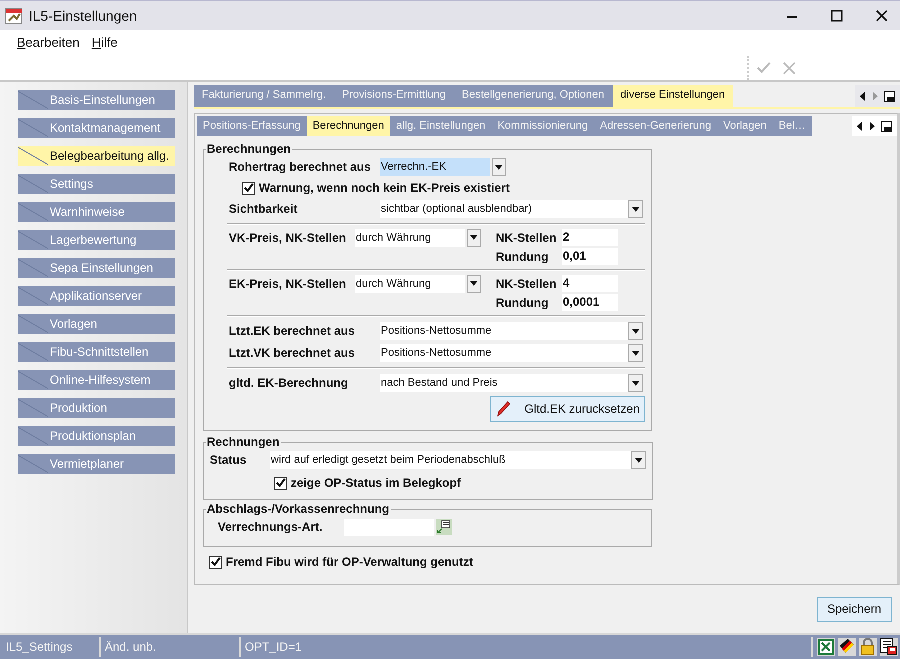  I want to click on field-label: Ltzt.EK berechnet aus, so click(292, 331).